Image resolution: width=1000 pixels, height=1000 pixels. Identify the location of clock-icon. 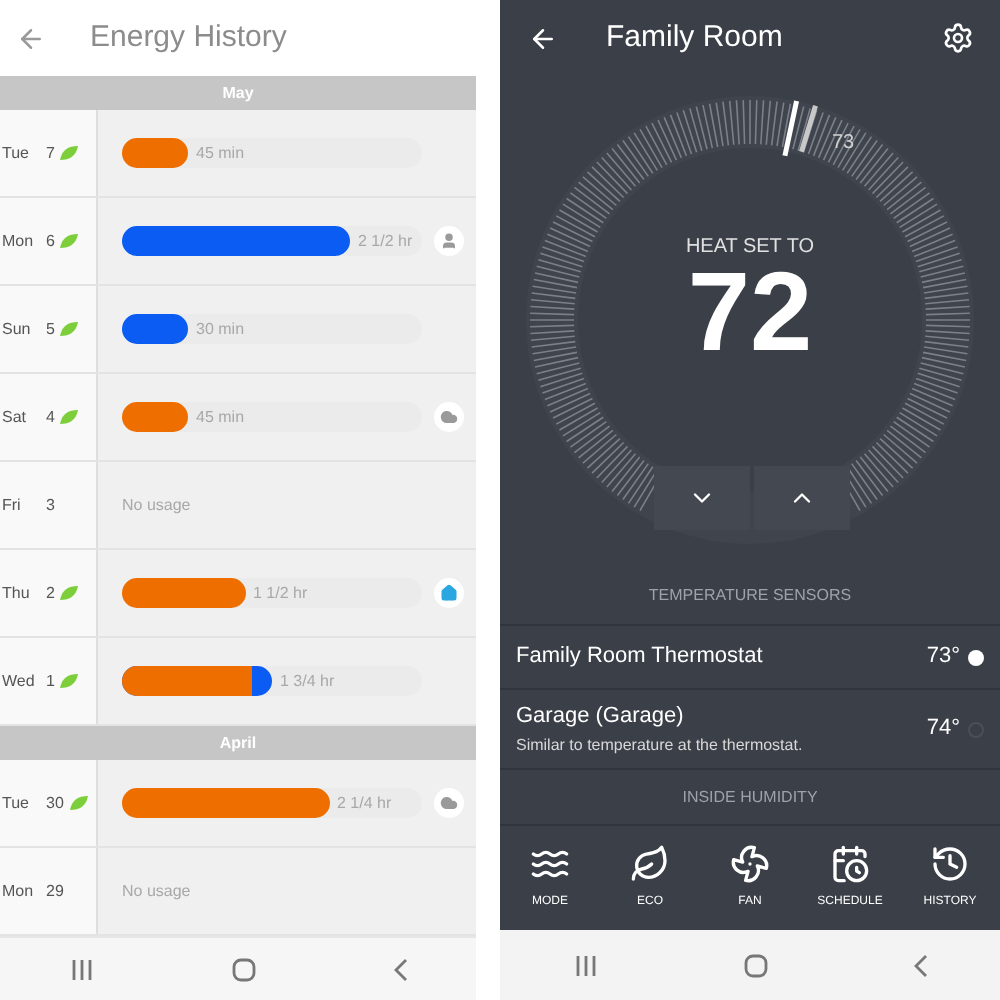
(950, 864).